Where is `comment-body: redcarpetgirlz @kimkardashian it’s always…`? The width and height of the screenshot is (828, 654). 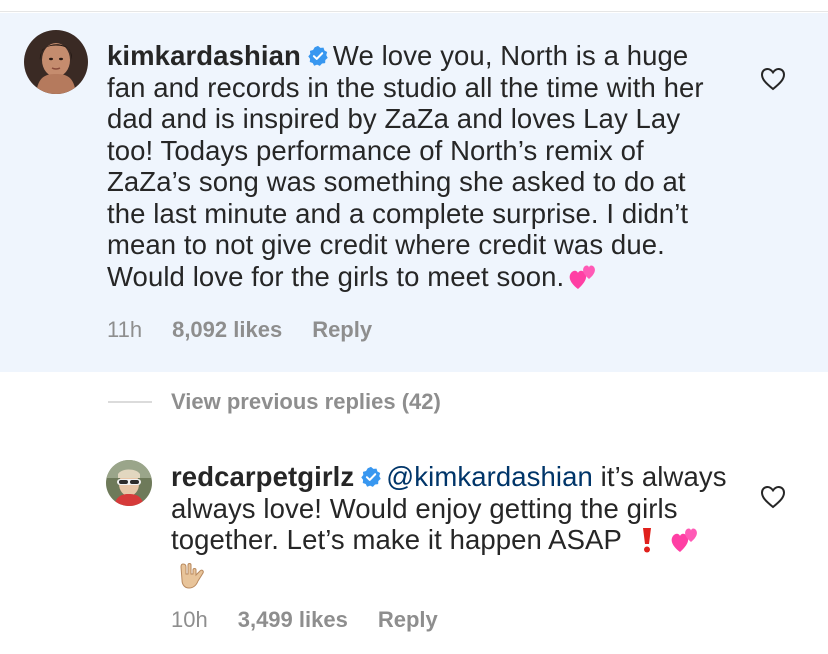
comment-body: redcarpetgirlz @kimkardashian it’s always… is located at coordinates (451, 529).